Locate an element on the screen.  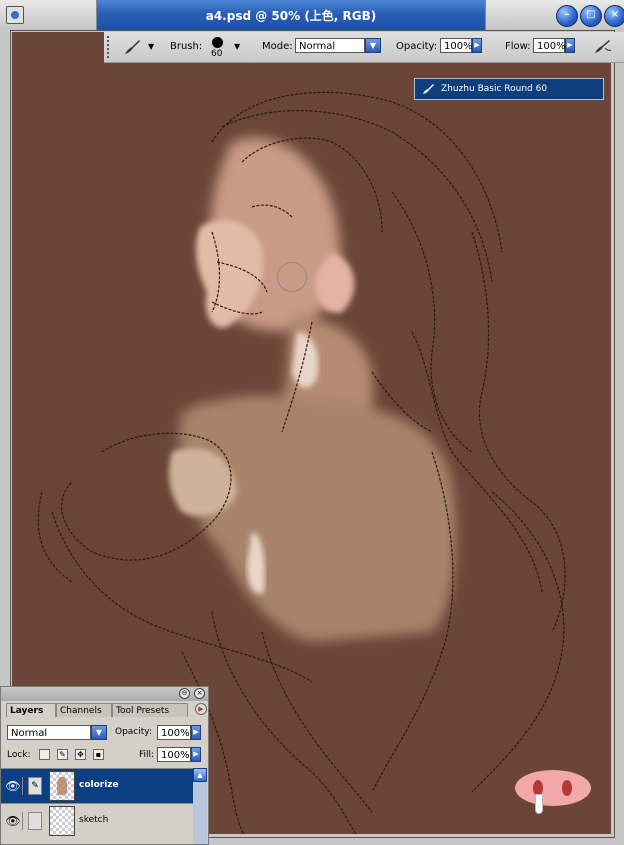
fill-arrow-icon: ▶ is located at coordinates (196, 754).